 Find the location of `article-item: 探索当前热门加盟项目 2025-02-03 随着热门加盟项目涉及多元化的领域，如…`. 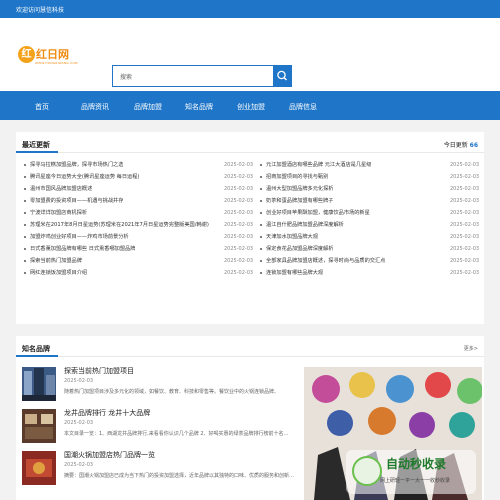

article-item: 探索当前热门加盟项目 2025-02-03 随着热门加盟项目涉及多元化的领域，如… is located at coordinates (162, 388).